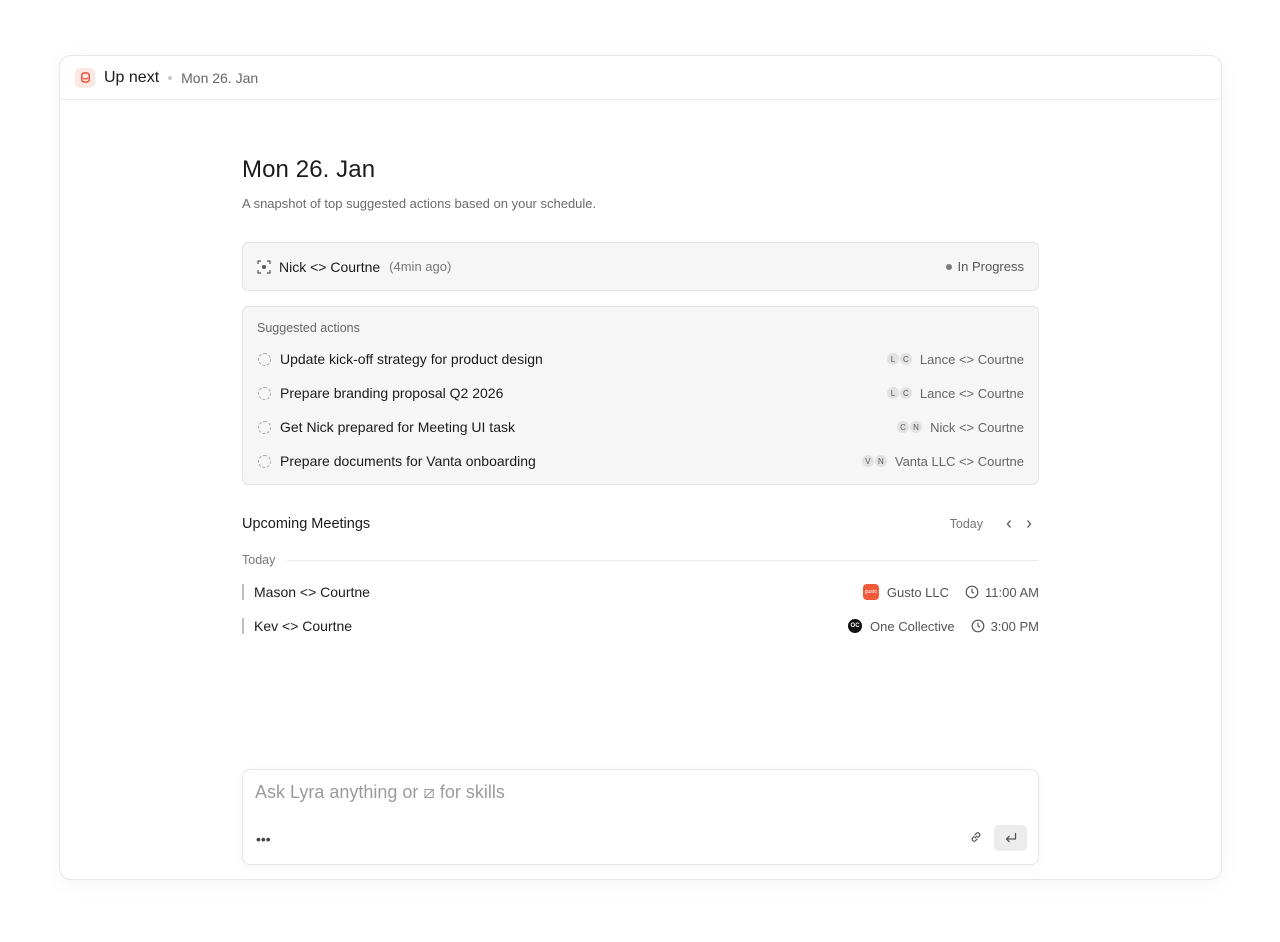 The image size is (1280, 942). Describe the element at coordinates (220, 77) in the screenshot. I see `topbar-date: Mon 26. Jan` at that location.